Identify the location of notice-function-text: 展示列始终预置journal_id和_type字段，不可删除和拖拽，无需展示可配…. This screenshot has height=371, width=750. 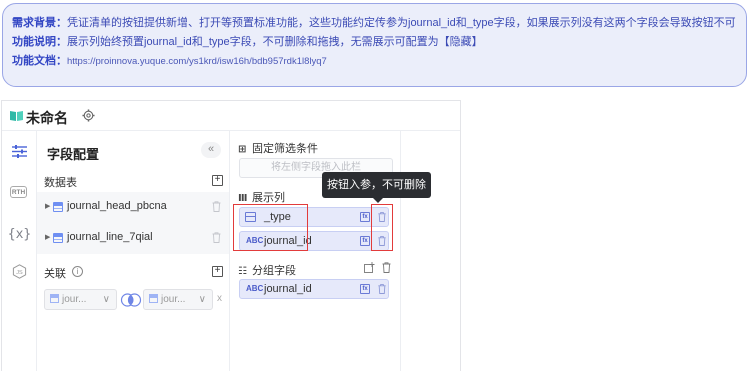
(275, 42).